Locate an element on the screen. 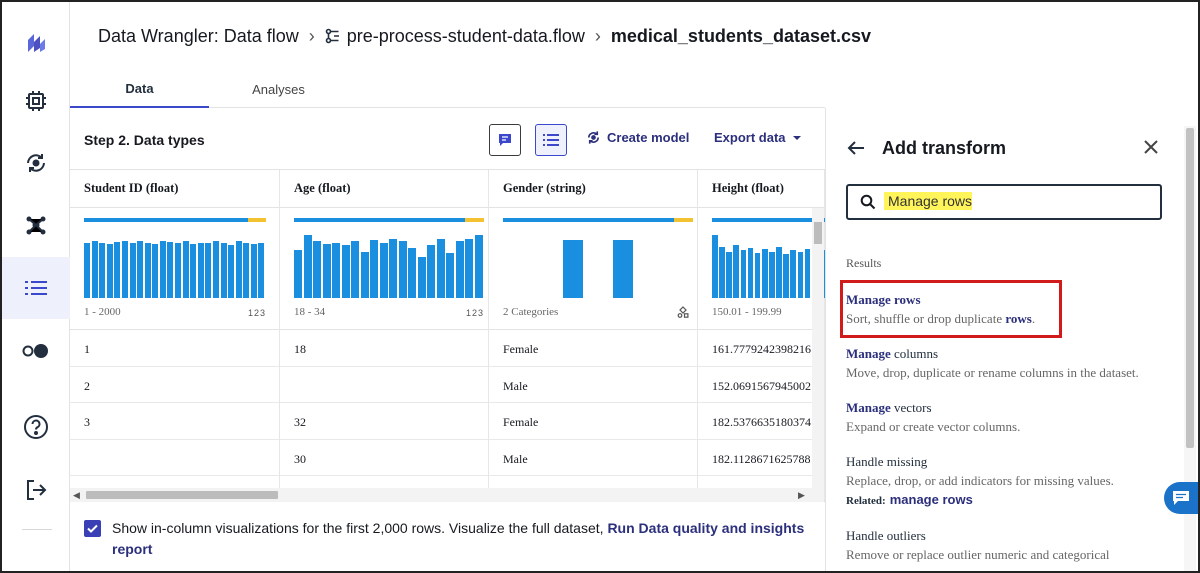  tab-analyses: Analyses is located at coordinates (278, 89).